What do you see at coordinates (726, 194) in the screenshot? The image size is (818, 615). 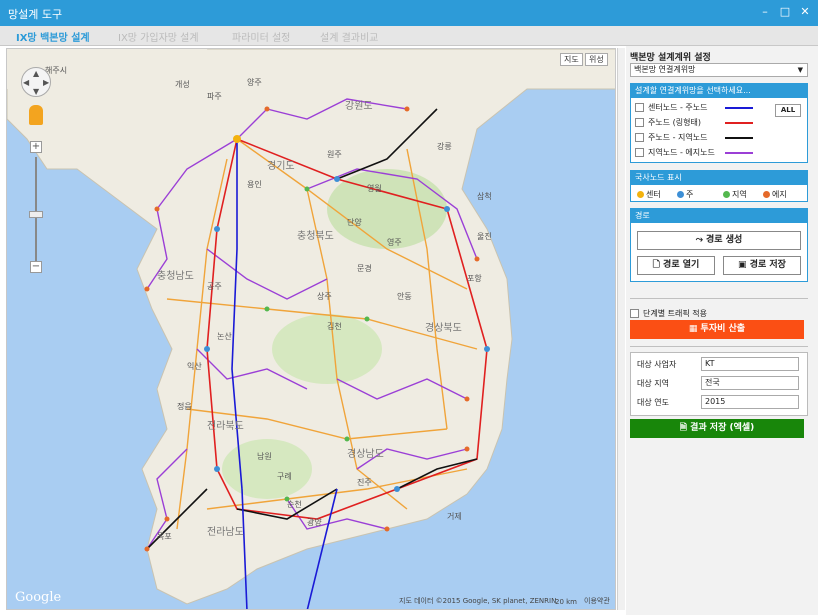 I see `region-node-icon` at bounding box center [726, 194].